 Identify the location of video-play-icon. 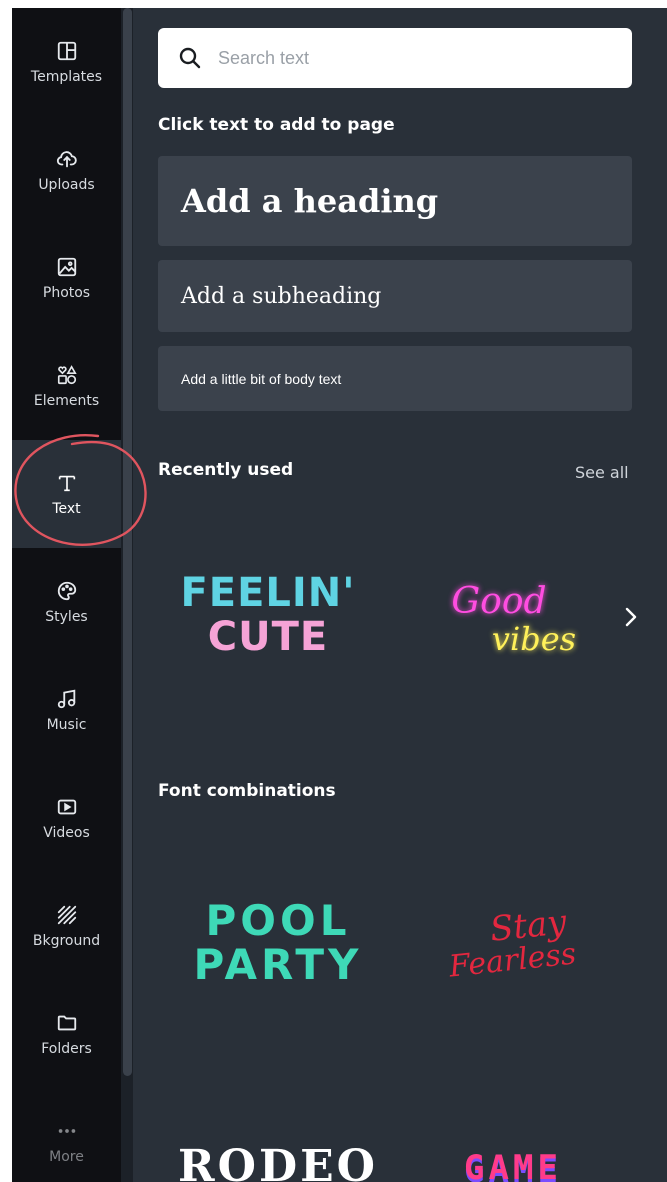
(67, 807).